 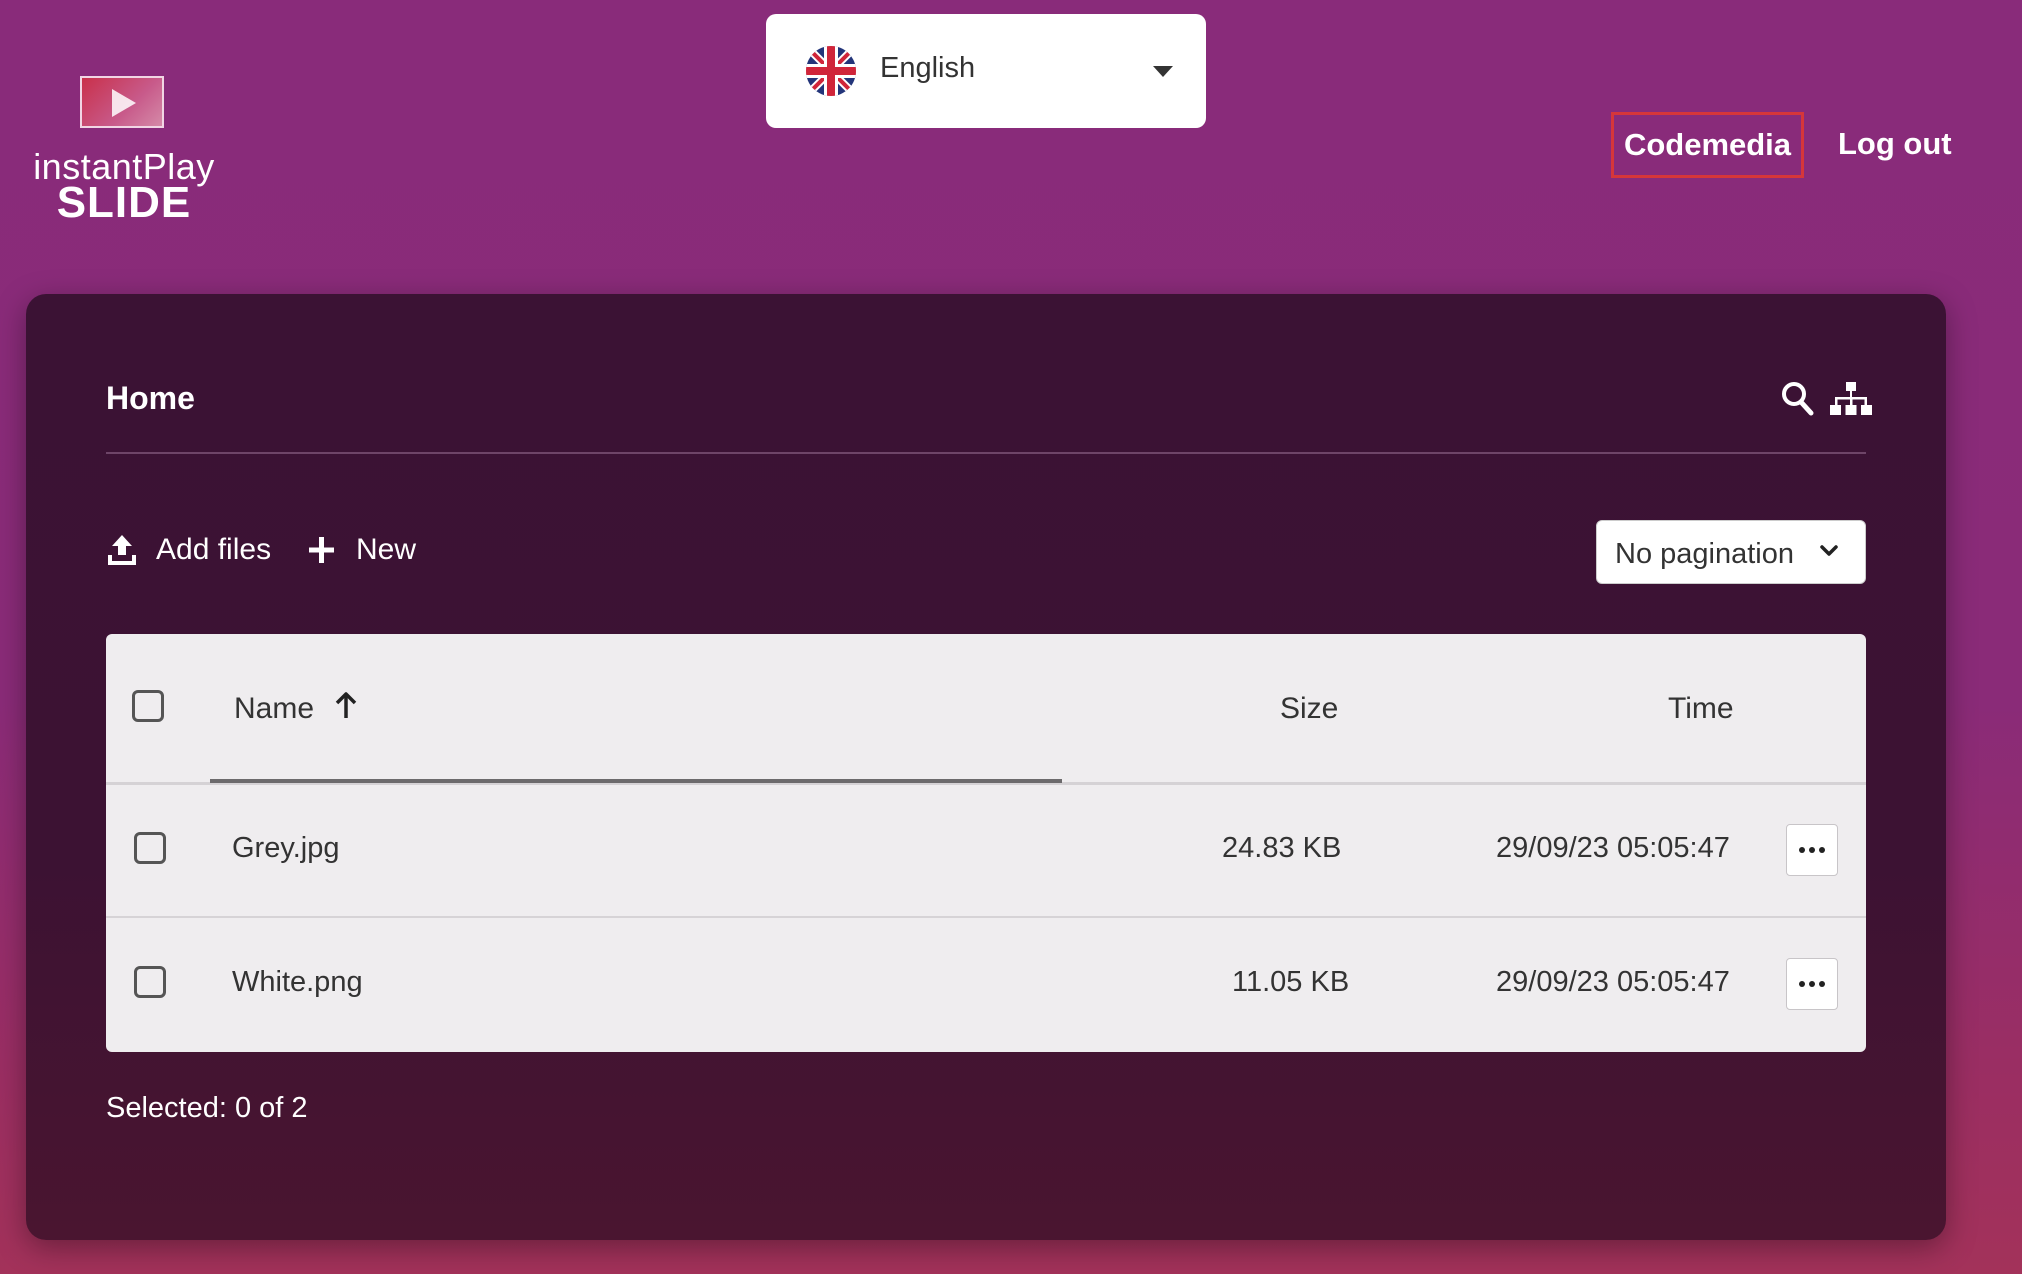 What do you see at coordinates (1851, 399) in the screenshot?
I see `sitemap-icon` at bounding box center [1851, 399].